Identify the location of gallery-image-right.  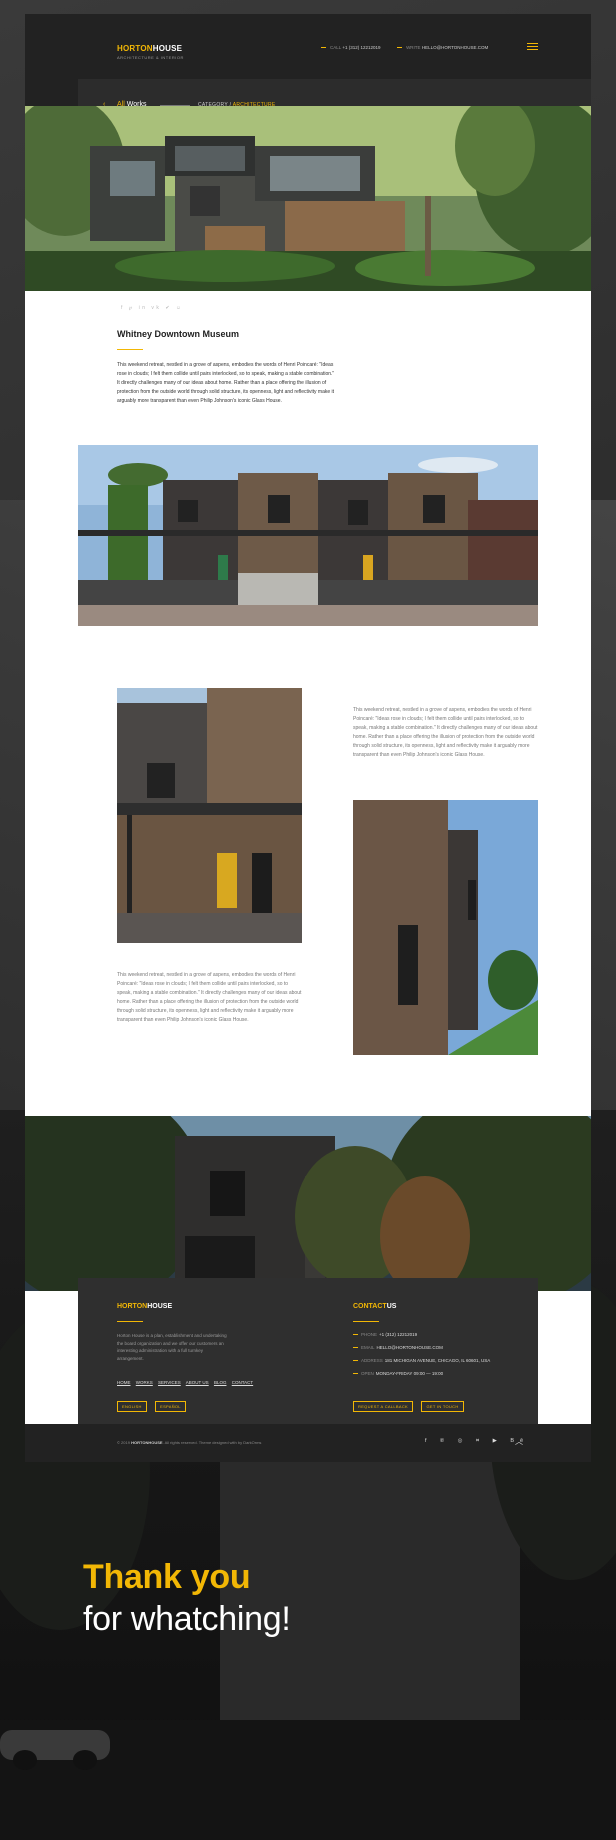
(445, 927).